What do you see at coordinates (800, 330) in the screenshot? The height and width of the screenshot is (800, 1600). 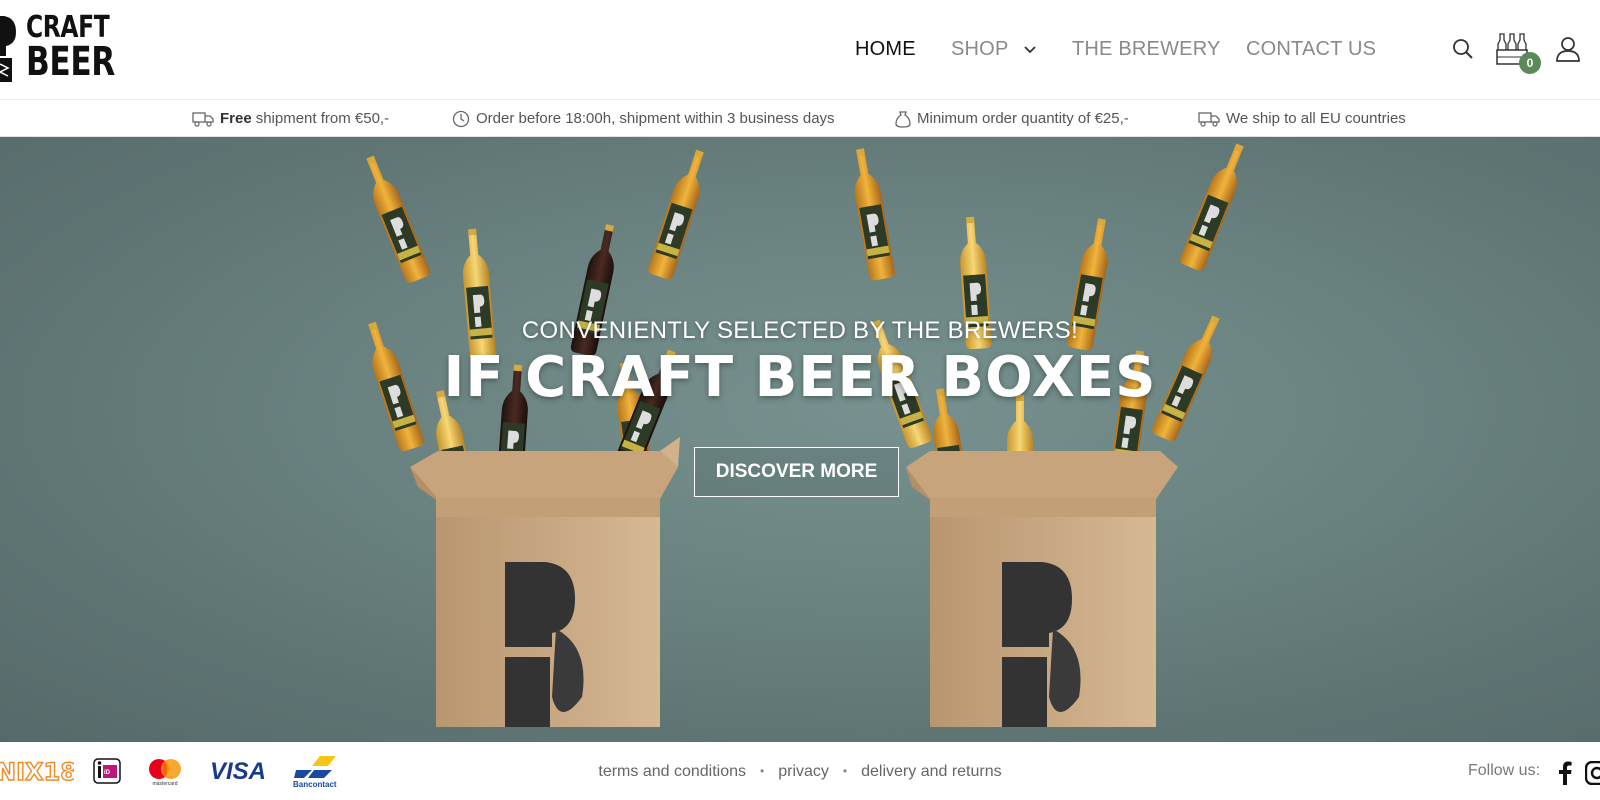 I see `hero-subtitle: CONVENIENTLY SELECTED BY THE BREWERS!` at bounding box center [800, 330].